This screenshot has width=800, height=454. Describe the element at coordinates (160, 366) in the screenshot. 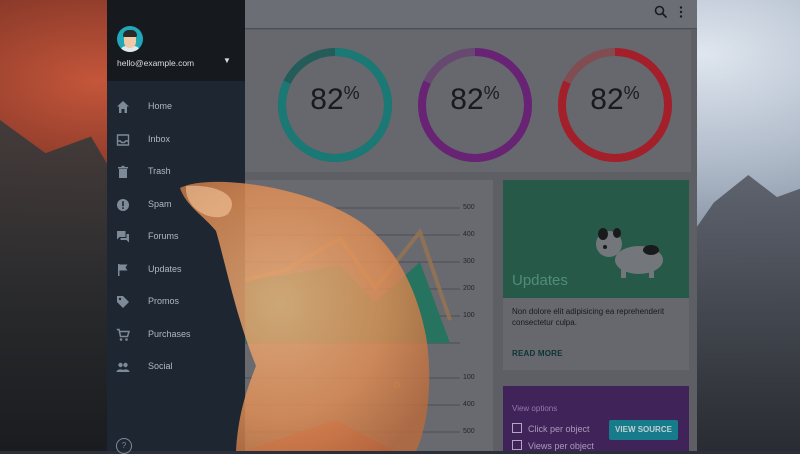

I see `nav-label: Social` at that location.